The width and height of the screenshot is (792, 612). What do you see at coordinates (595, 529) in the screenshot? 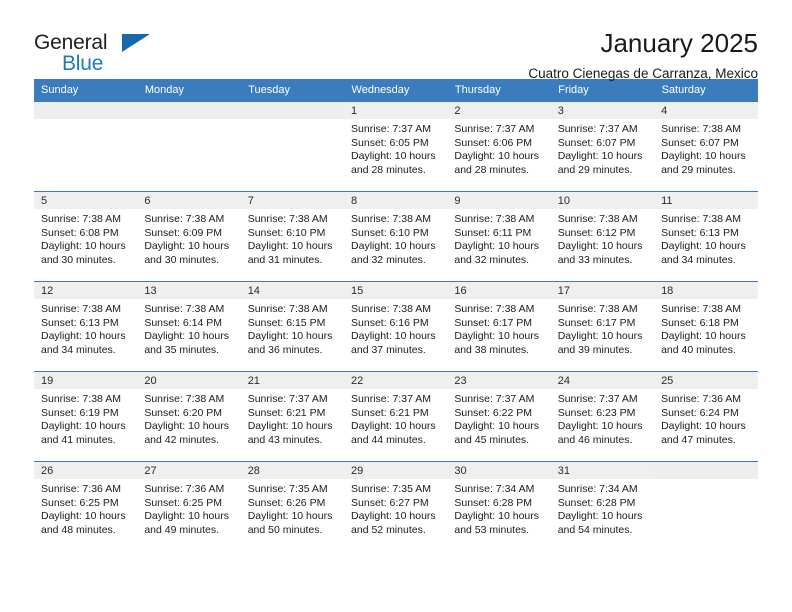
I see `daylight-text-line2: and 54 minutes.` at bounding box center [595, 529].